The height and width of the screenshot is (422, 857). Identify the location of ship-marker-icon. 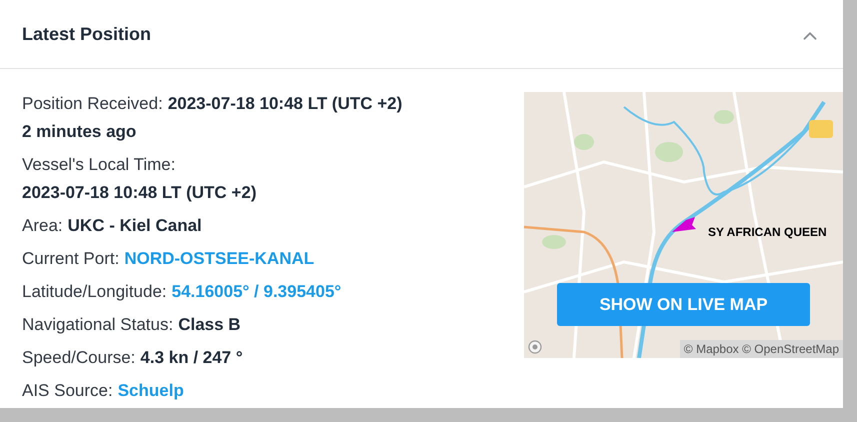
(684, 225).